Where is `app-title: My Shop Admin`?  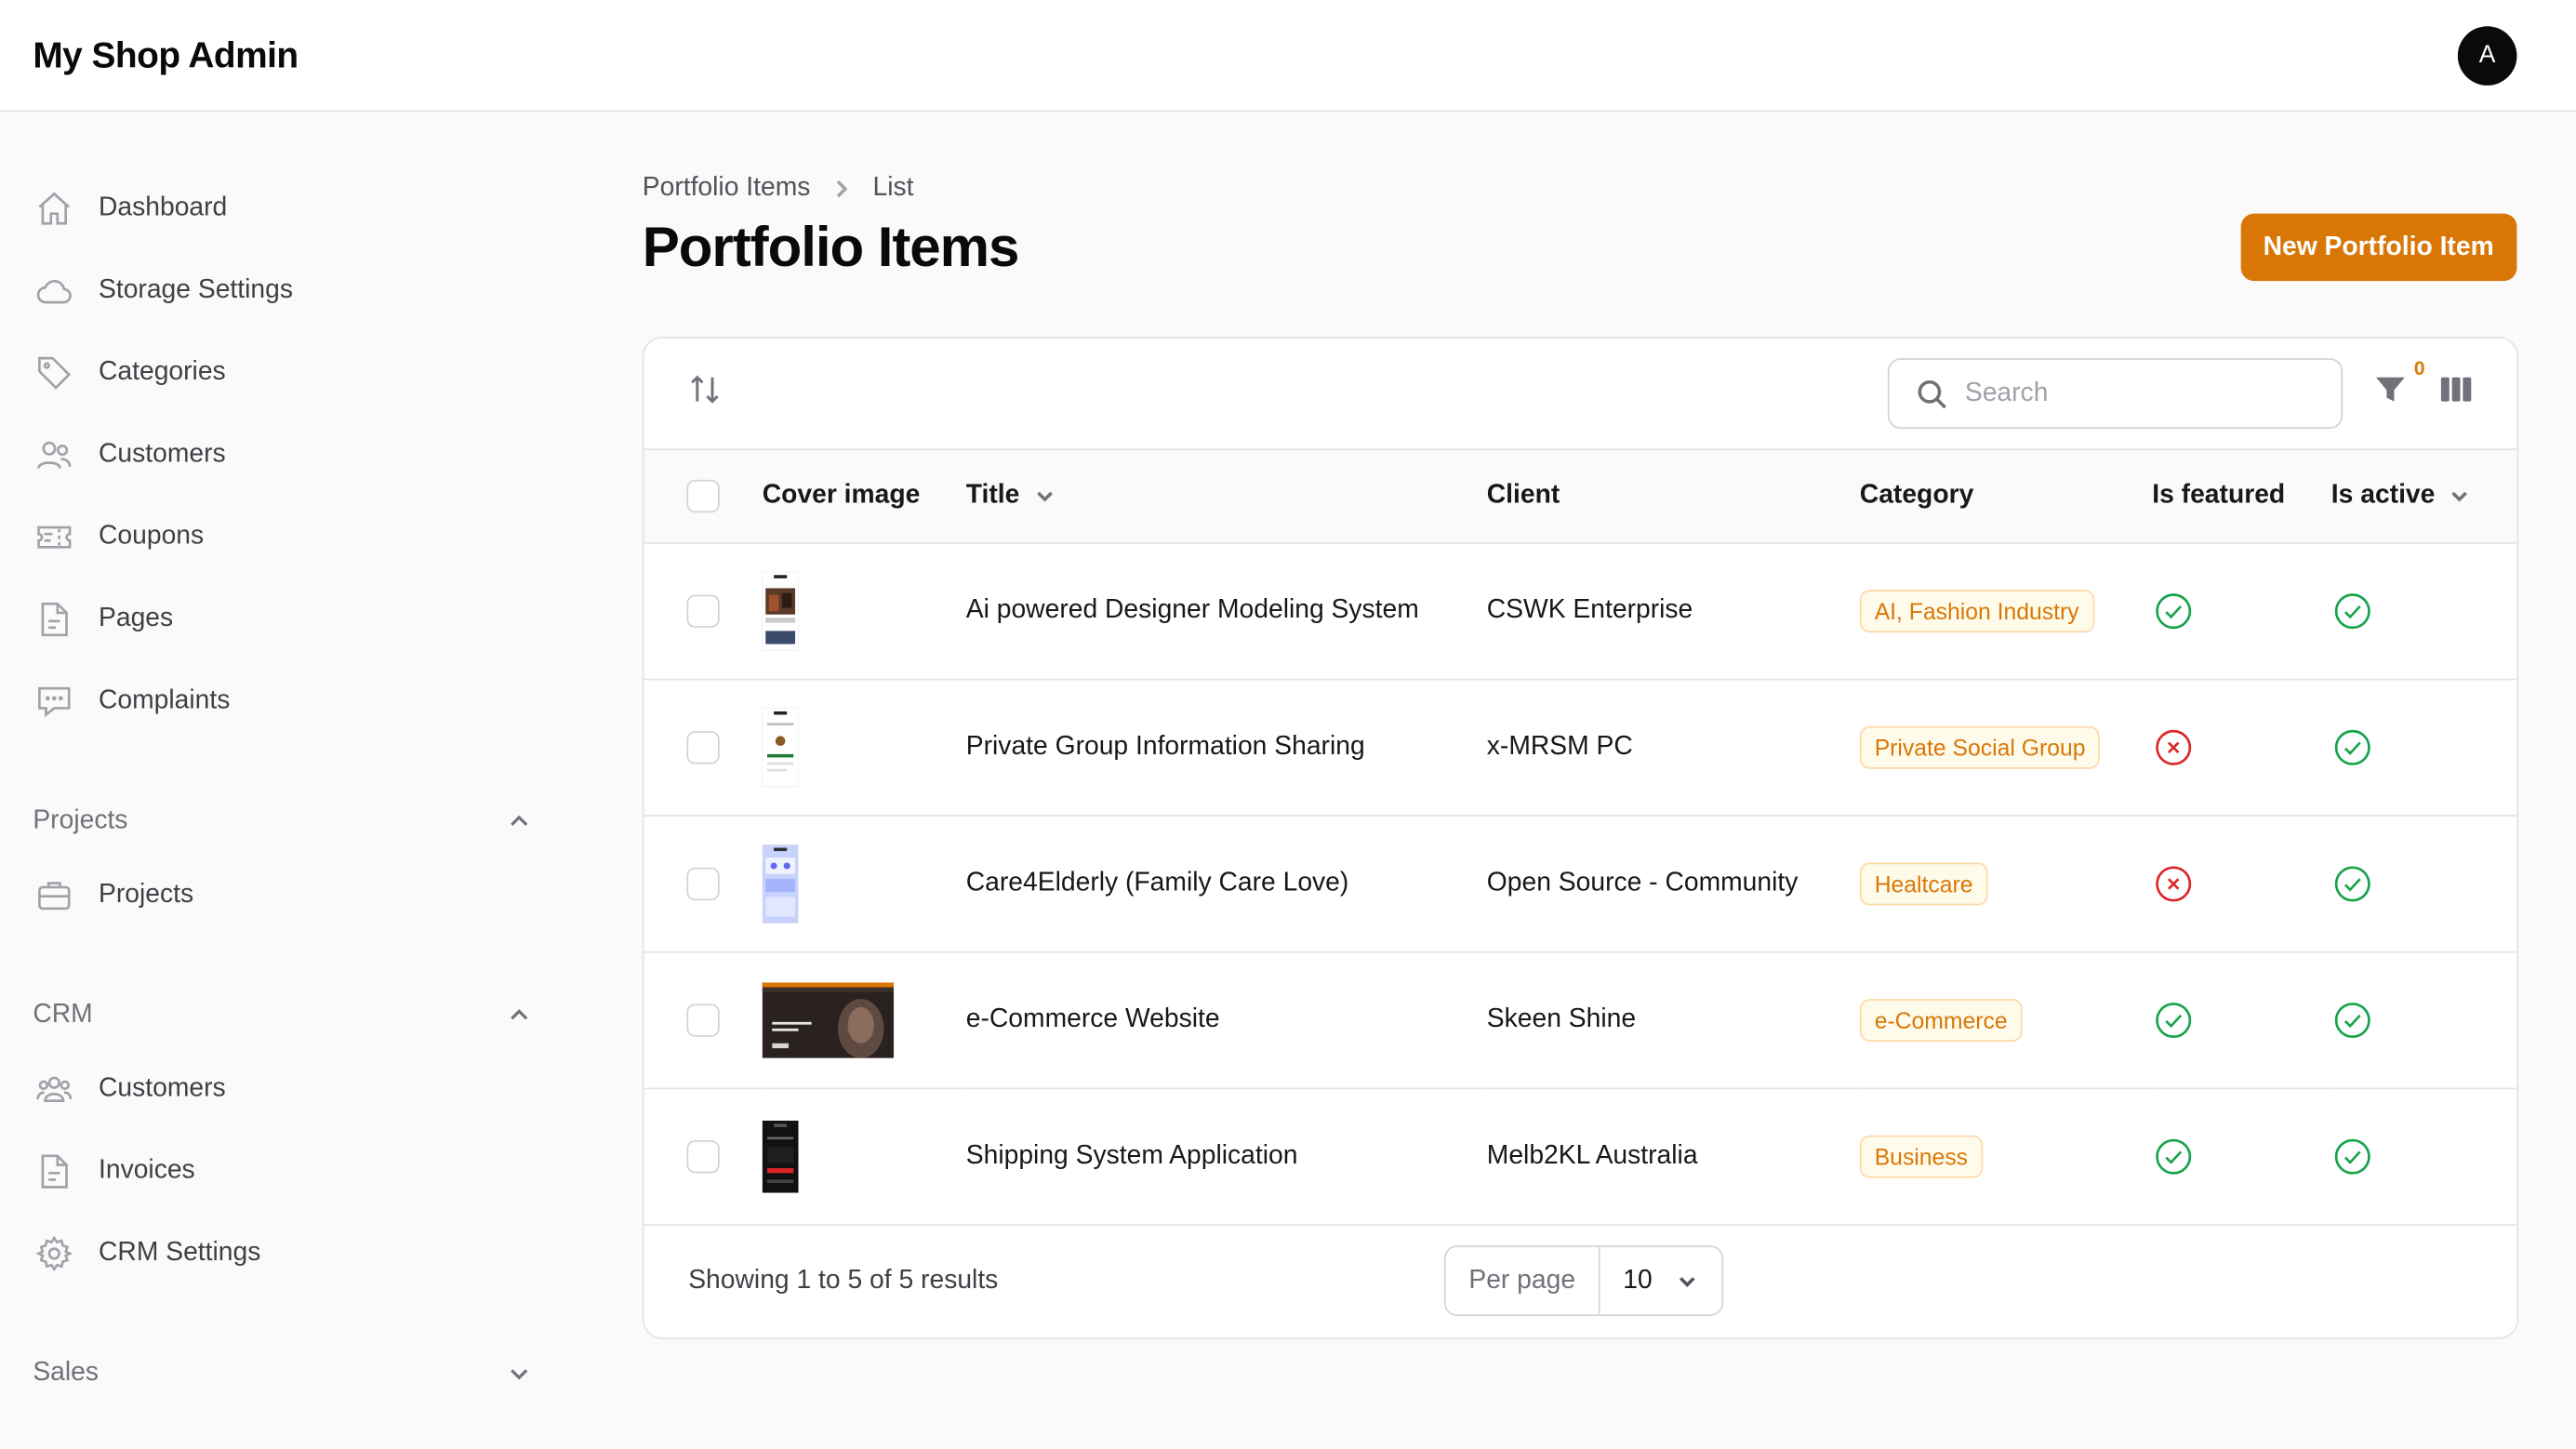 app-title: My Shop Admin is located at coordinates (166, 54).